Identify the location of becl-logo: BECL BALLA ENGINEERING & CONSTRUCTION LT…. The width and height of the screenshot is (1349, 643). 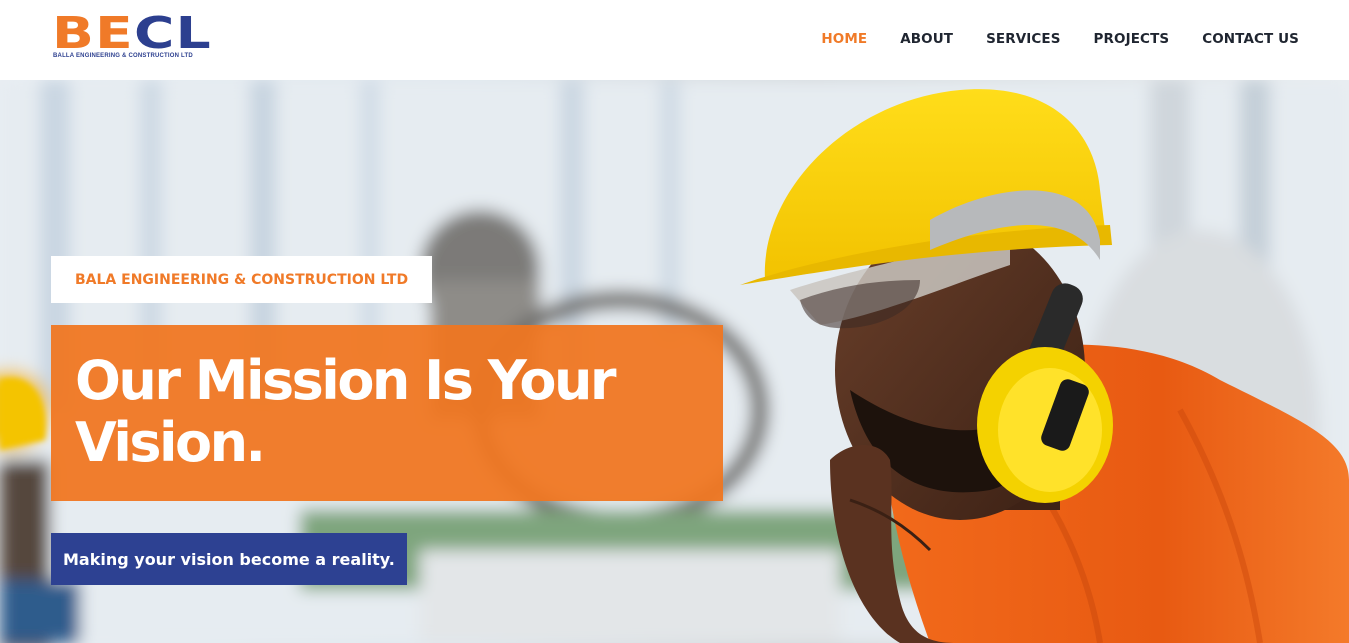
(137, 38).